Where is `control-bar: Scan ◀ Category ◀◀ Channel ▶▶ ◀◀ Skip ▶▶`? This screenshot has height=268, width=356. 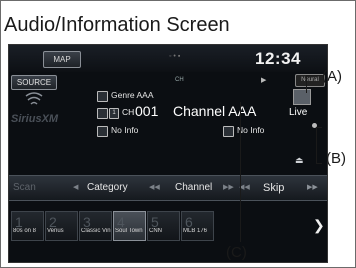 control-bar: Scan ◀ Category ◀◀ Channel ▶▶ ◀◀ Skip ▶▶ is located at coordinates (168, 188).